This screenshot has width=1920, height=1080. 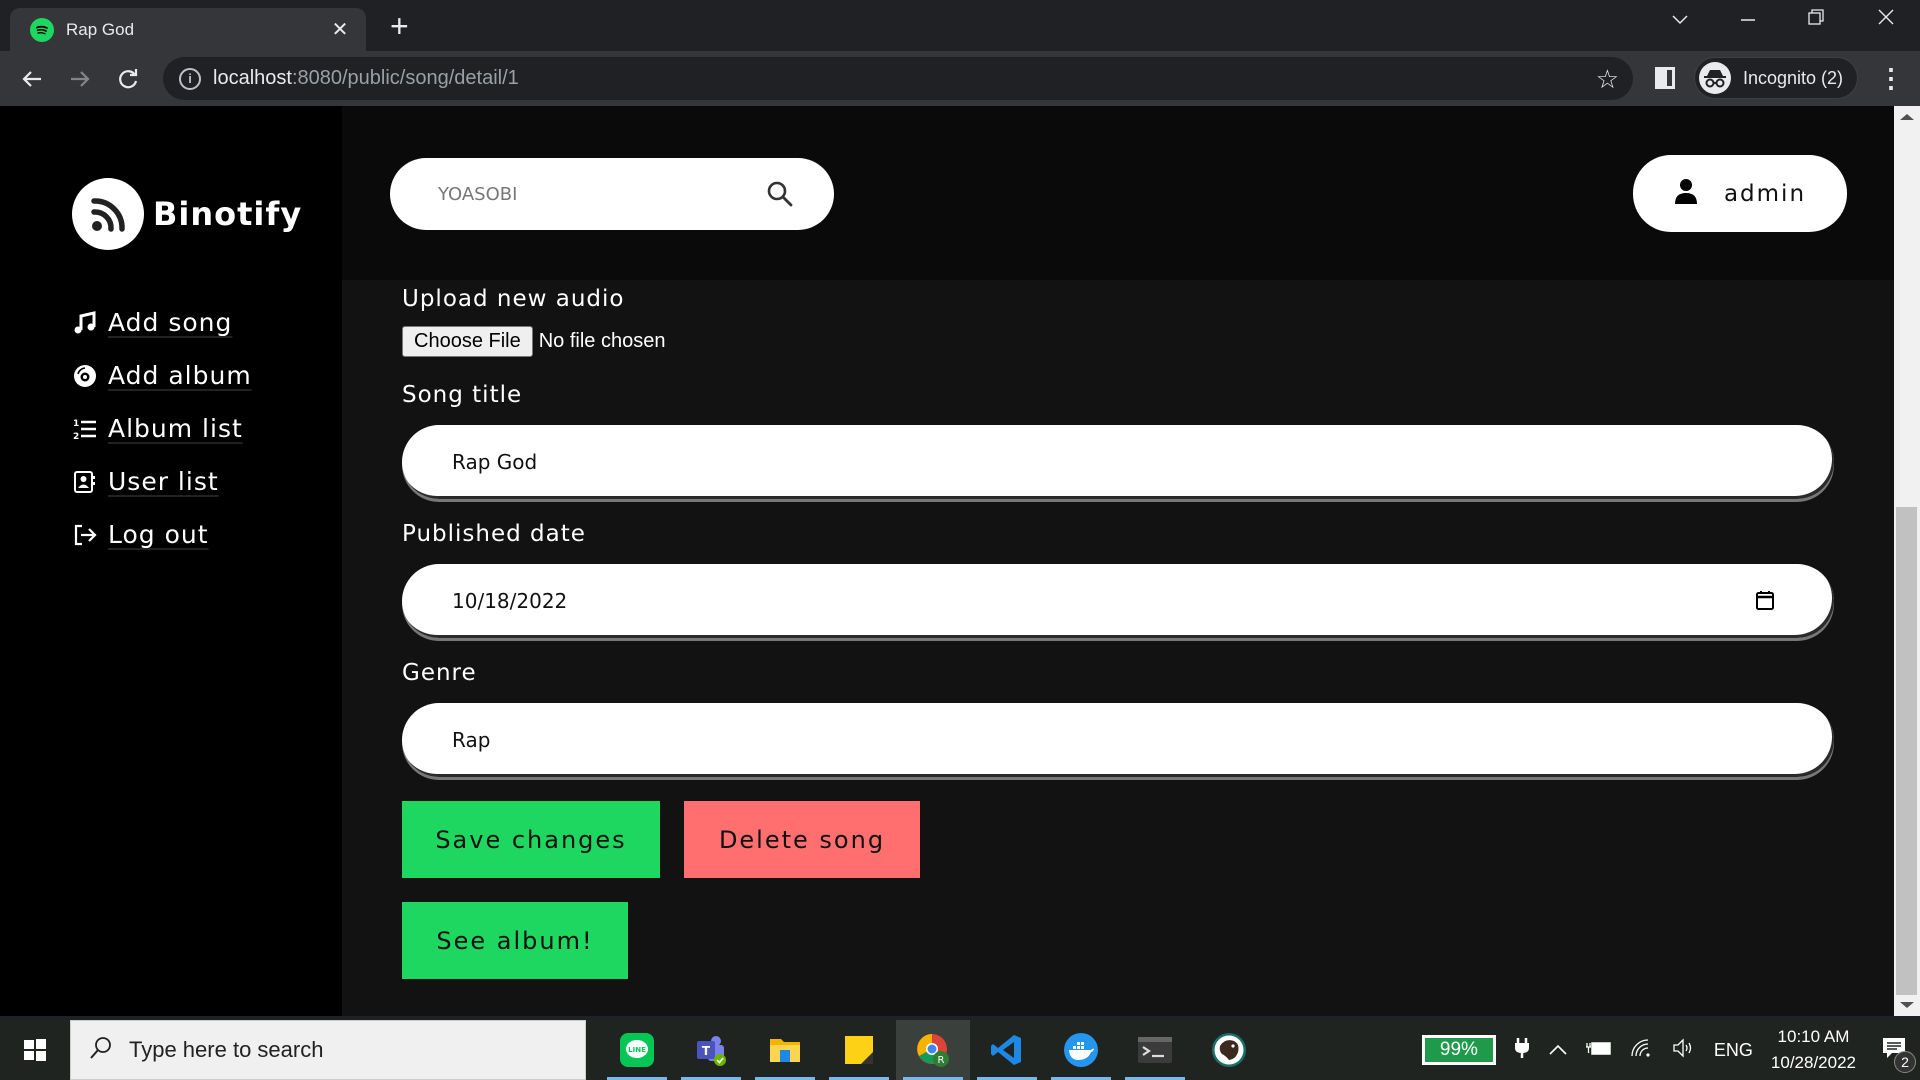 I want to click on taskbar-app-line-icon: LINE, so click(x=637, y=1050).